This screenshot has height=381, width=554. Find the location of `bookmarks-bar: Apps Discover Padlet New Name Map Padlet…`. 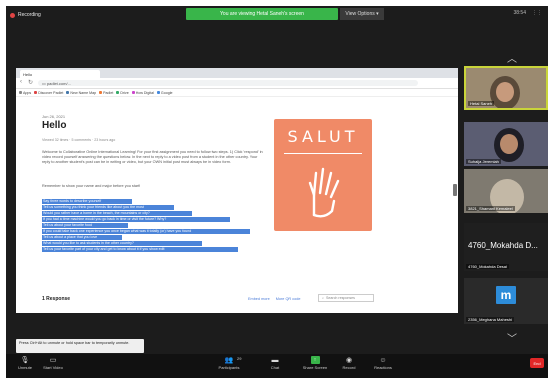

bookmarks-bar: Apps Discover Padlet New Name Map Padlet… is located at coordinates (237, 93).